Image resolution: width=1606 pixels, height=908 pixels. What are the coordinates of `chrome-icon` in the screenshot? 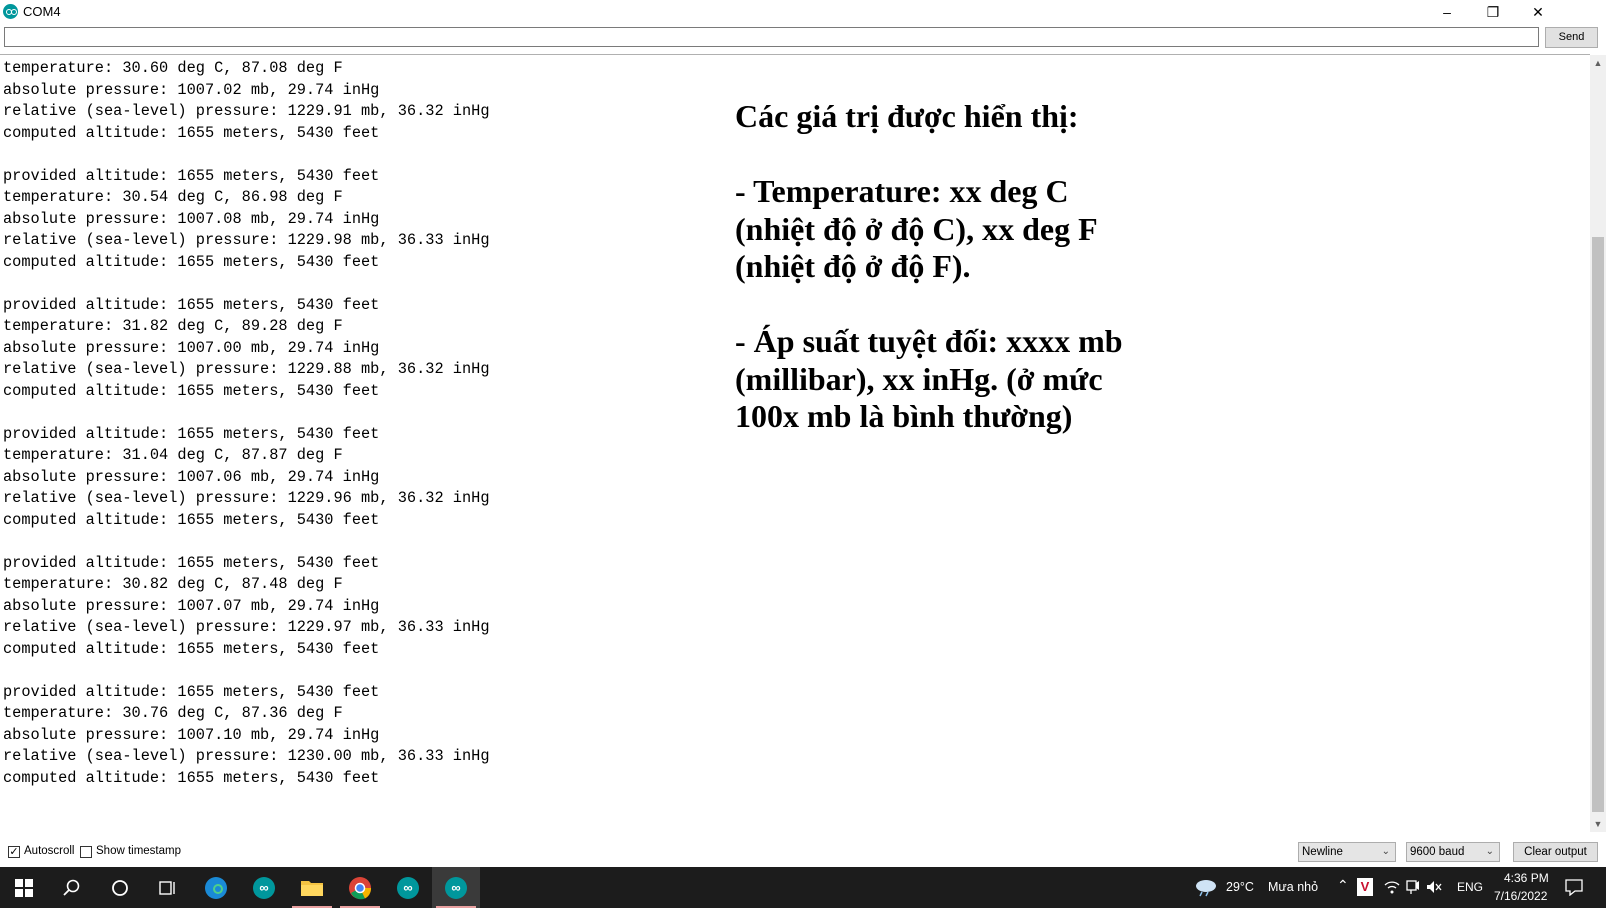 It's located at (360, 887).